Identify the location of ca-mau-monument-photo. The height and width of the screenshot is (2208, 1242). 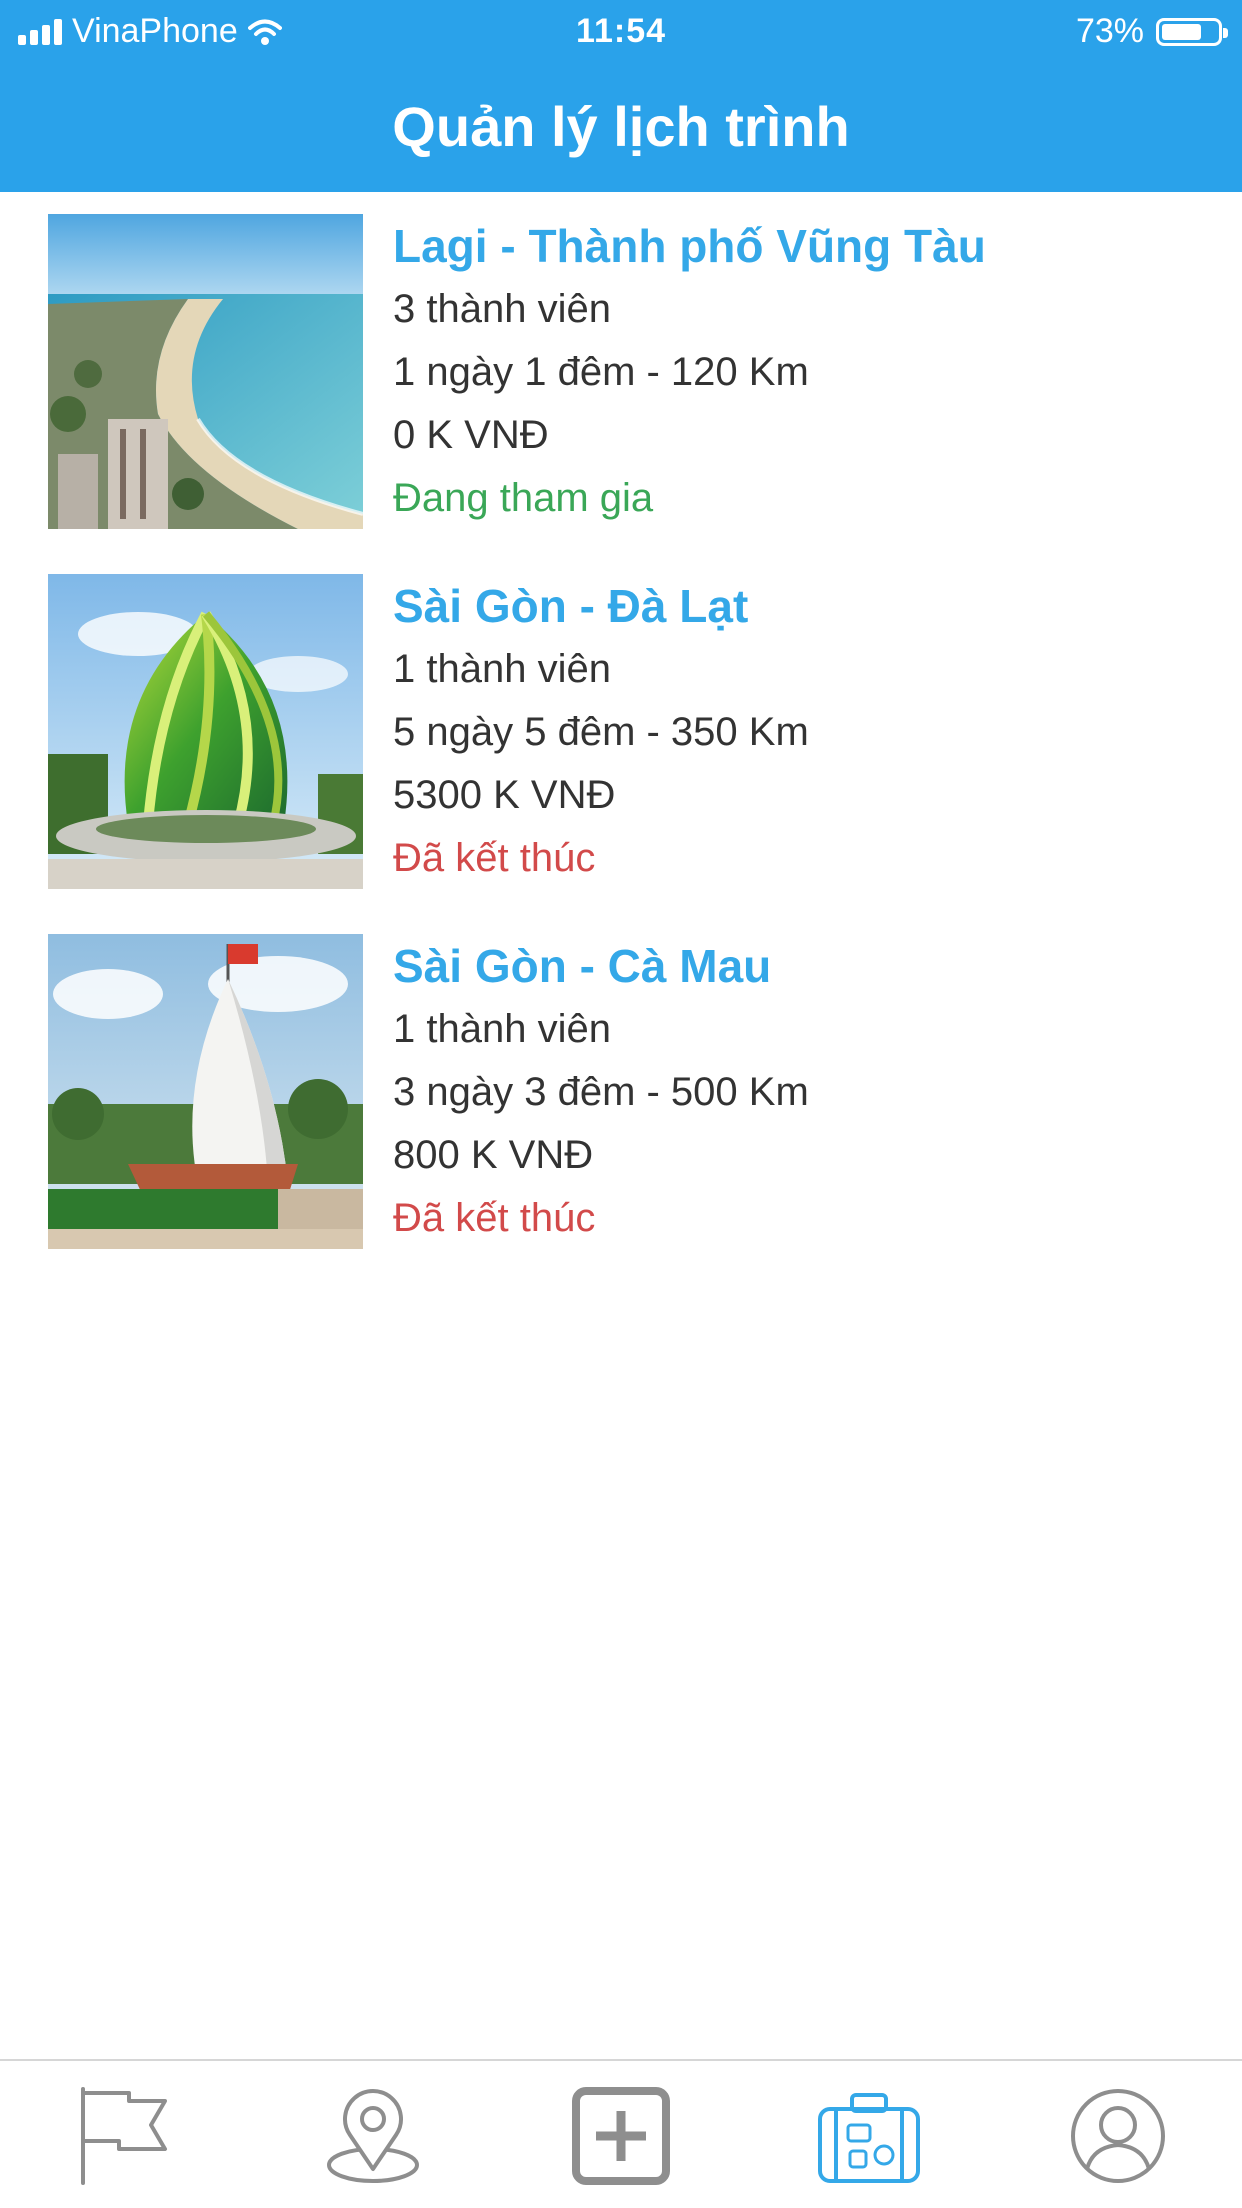
(205, 1091).